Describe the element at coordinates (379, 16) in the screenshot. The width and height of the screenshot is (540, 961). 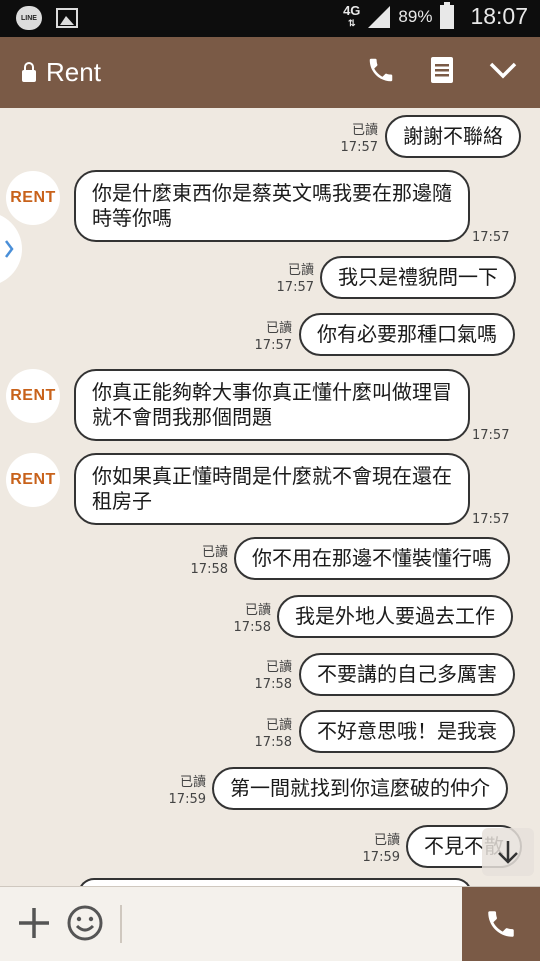
I see `signal-icon` at that location.